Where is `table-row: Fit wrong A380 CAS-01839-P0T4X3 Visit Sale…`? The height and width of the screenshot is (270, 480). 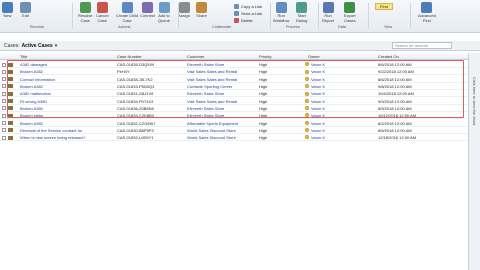 table-row: Fit wrong A380 CAS-01839-P0T4X3 Visit Sale… is located at coordinates (234, 101).